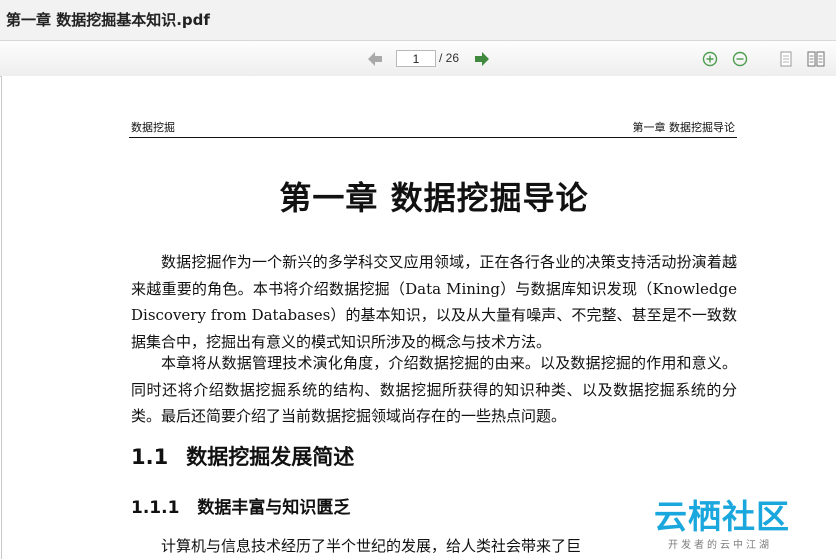 The height and width of the screenshot is (559, 836). I want to click on arrow-left-icon, so click(375, 58).